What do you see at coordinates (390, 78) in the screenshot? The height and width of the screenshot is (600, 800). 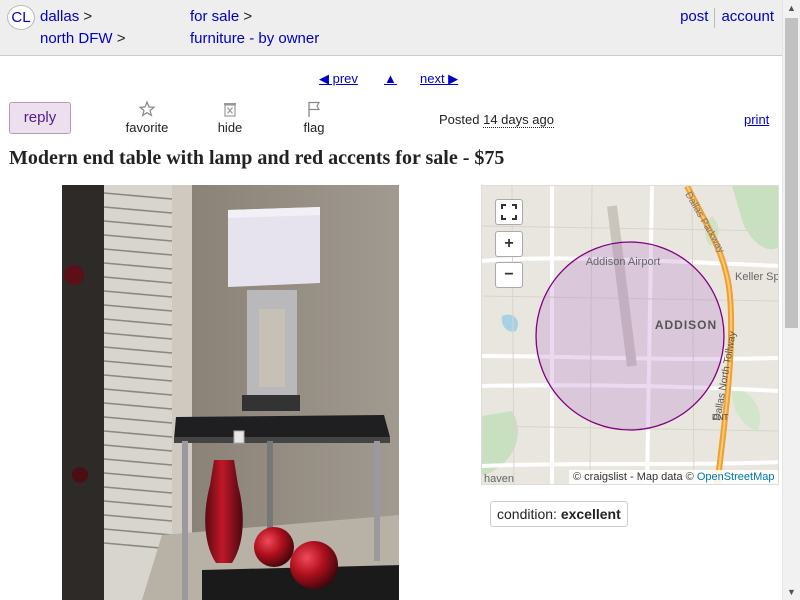 I see `up-link: ▲` at bounding box center [390, 78].